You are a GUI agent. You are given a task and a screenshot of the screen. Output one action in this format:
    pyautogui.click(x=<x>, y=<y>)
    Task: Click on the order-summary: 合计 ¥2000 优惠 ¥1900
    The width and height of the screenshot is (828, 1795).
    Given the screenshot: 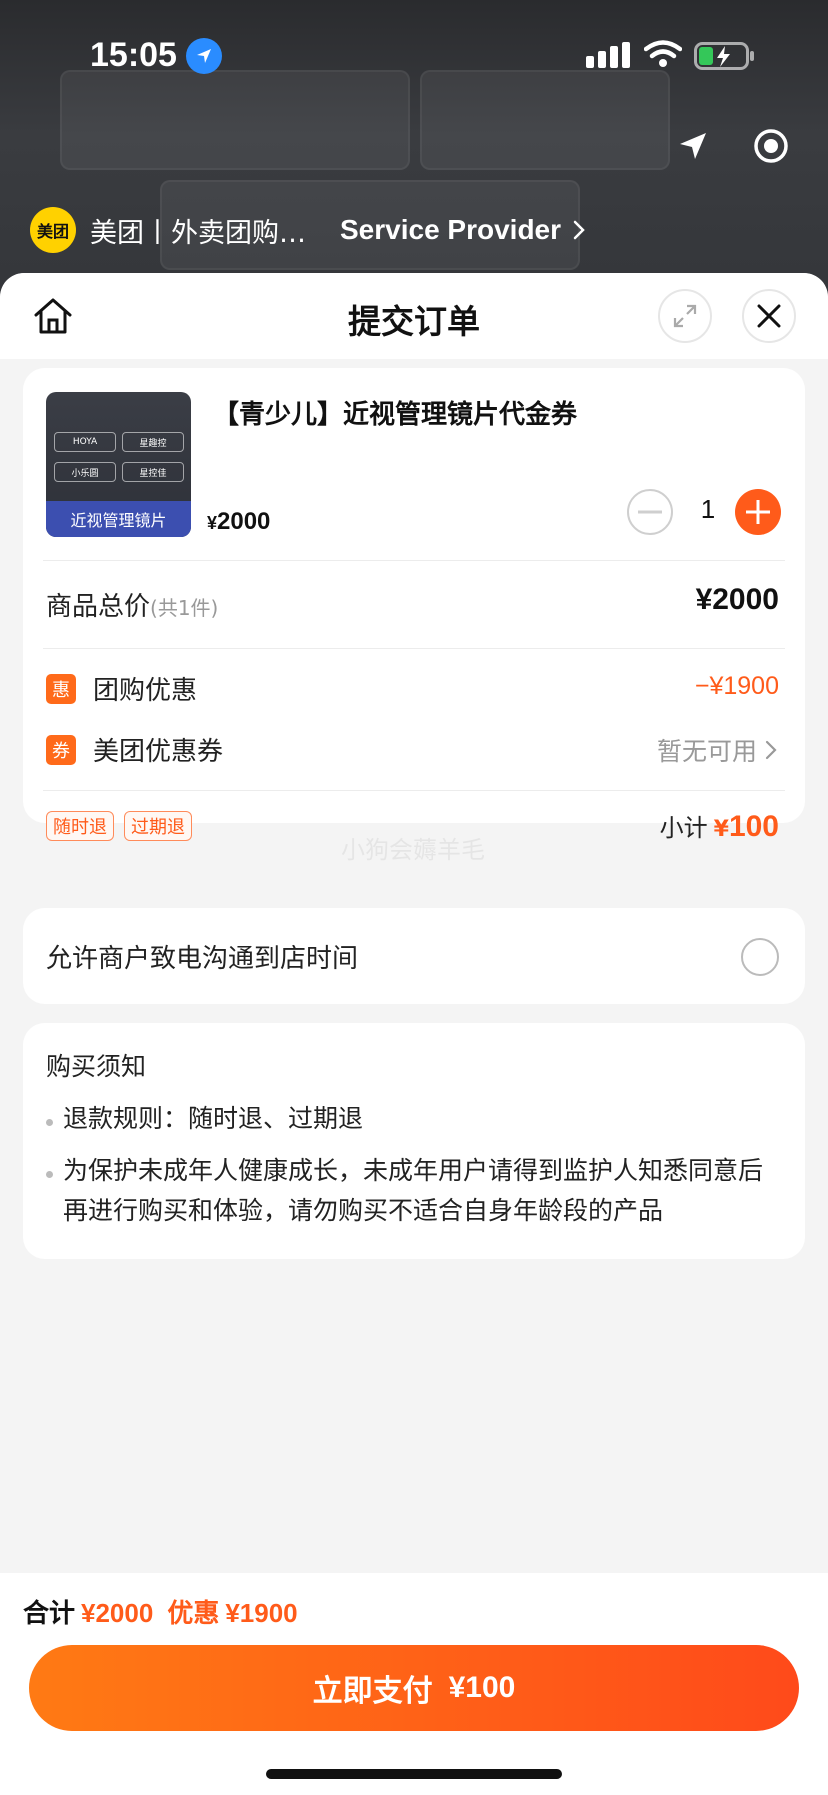 What is the action you would take?
    pyautogui.click(x=167, y=1611)
    